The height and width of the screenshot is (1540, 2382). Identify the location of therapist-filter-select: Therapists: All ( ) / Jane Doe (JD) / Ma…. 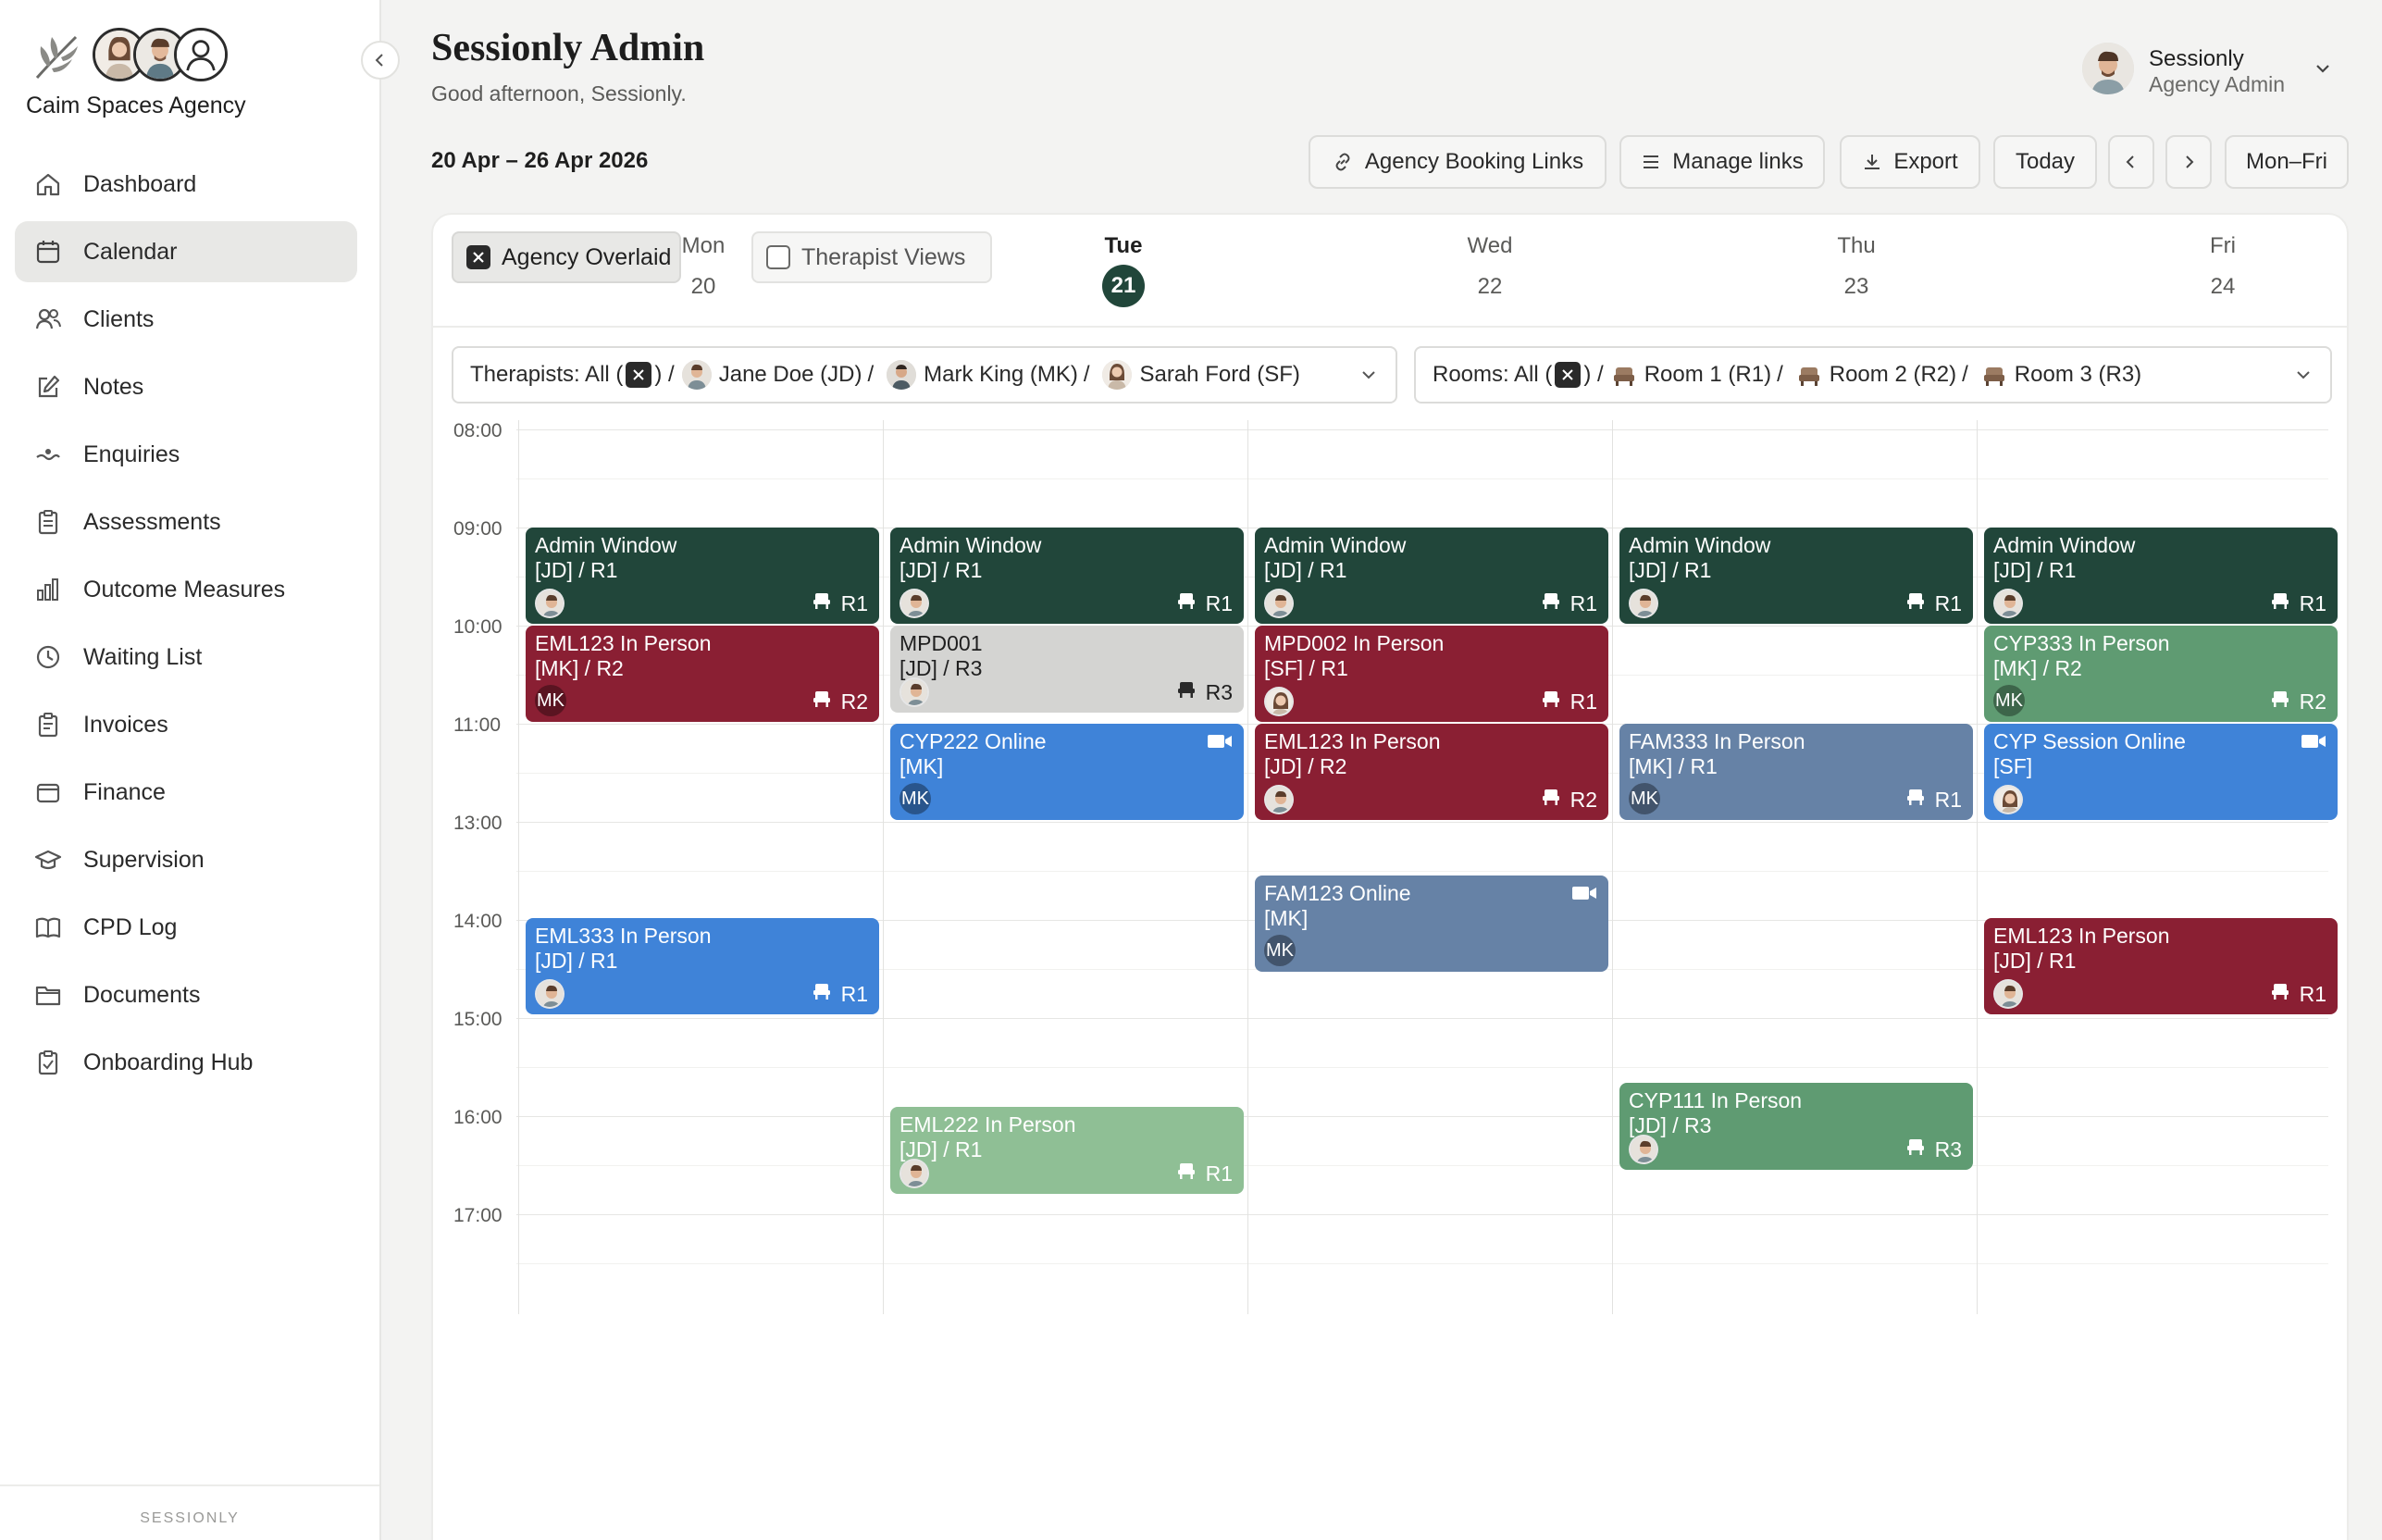
(924, 375).